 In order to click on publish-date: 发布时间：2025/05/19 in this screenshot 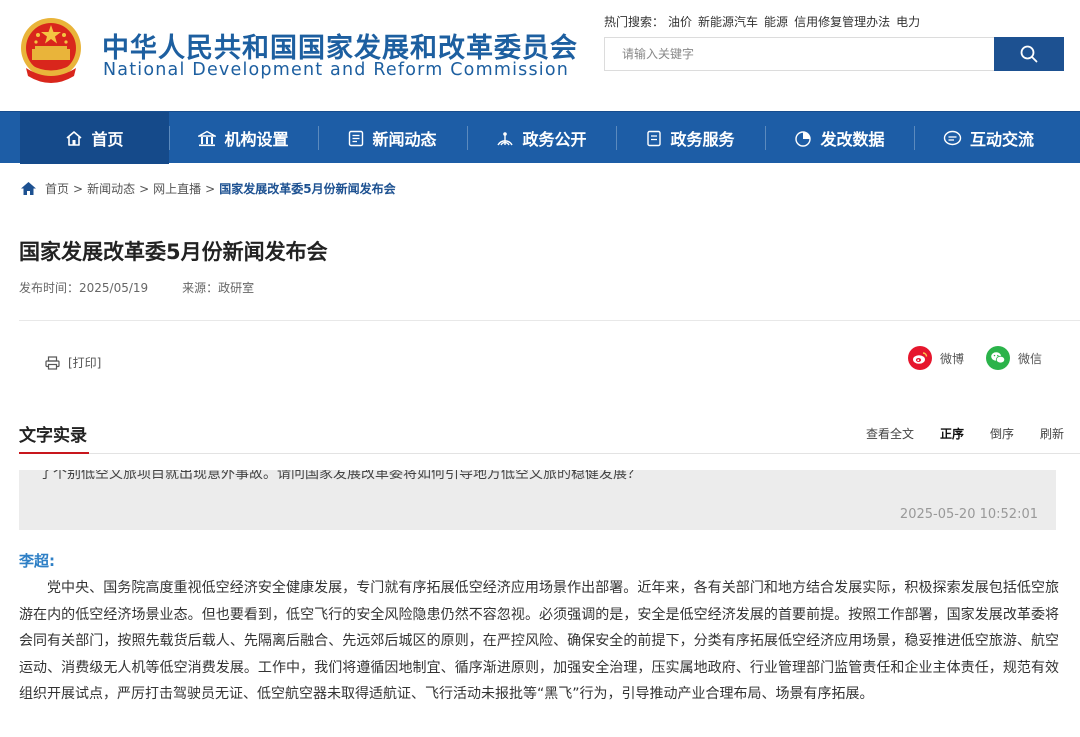, I will do `click(84, 288)`.